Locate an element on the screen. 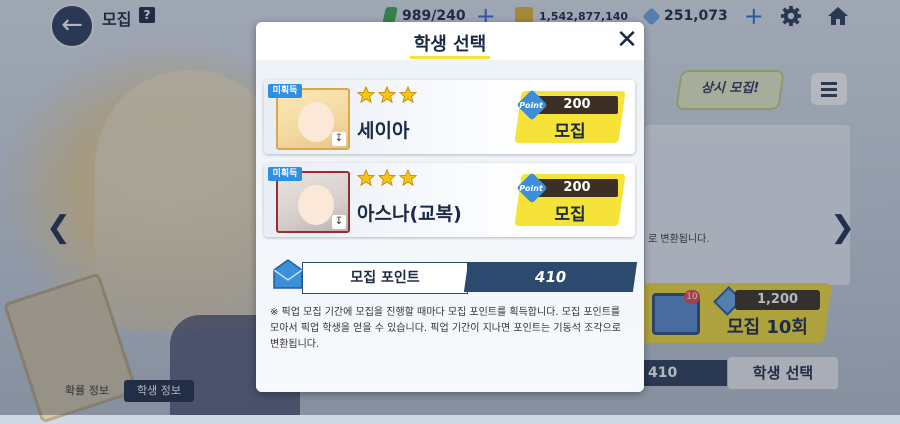 The height and width of the screenshot is (424, 900). student-name: 아스나(교복) is located at coordinates (409, 214).